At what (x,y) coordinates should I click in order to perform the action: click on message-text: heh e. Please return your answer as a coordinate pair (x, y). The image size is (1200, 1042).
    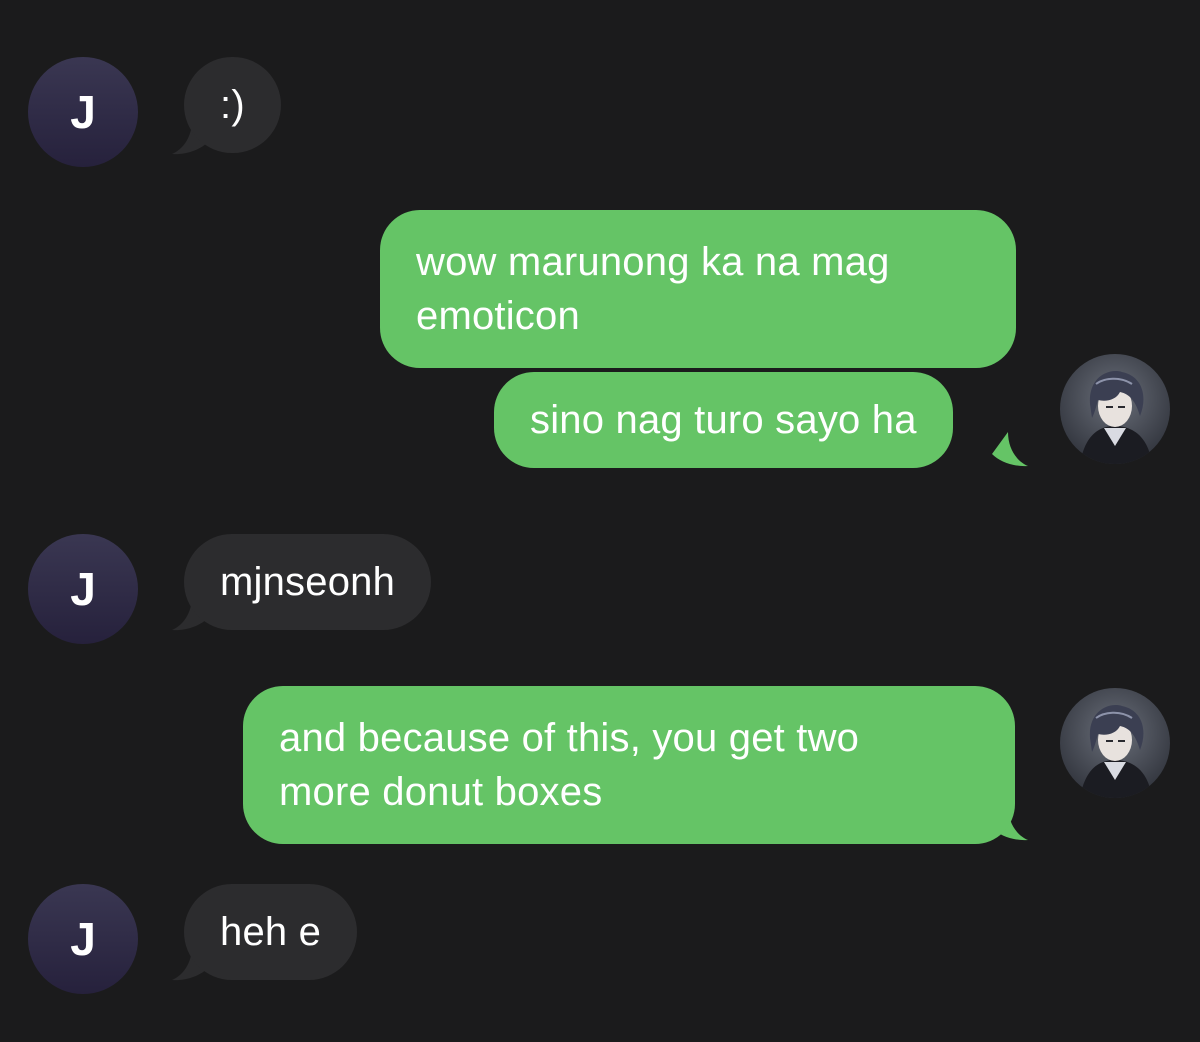
    Looking at the image, I should click on (271, 932).